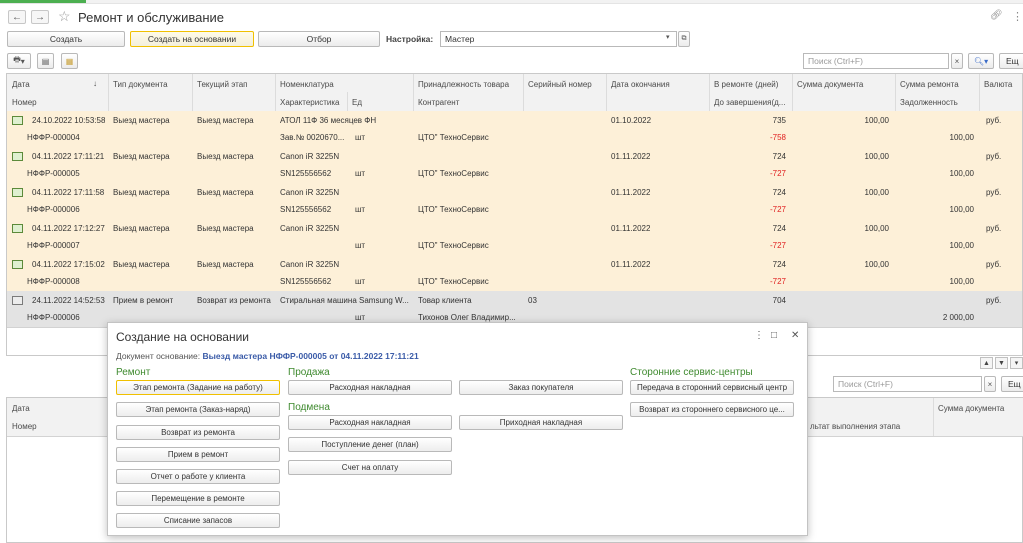 This screenshot has width=1023, height=543. I want to click on attachment-icon: ▦, so click(69, 61).